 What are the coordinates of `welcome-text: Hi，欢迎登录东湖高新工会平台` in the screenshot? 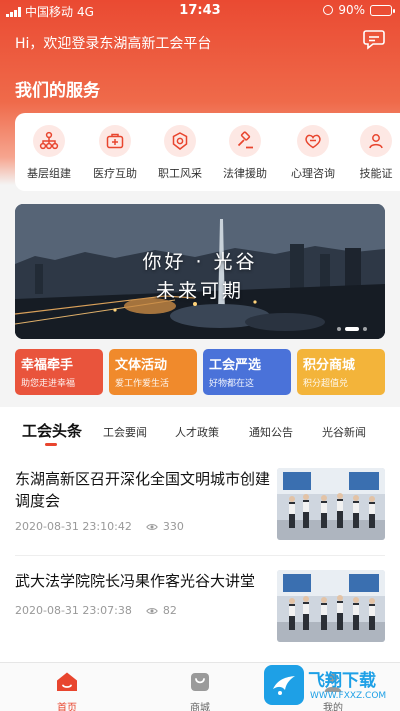 It's located at (113, 44).